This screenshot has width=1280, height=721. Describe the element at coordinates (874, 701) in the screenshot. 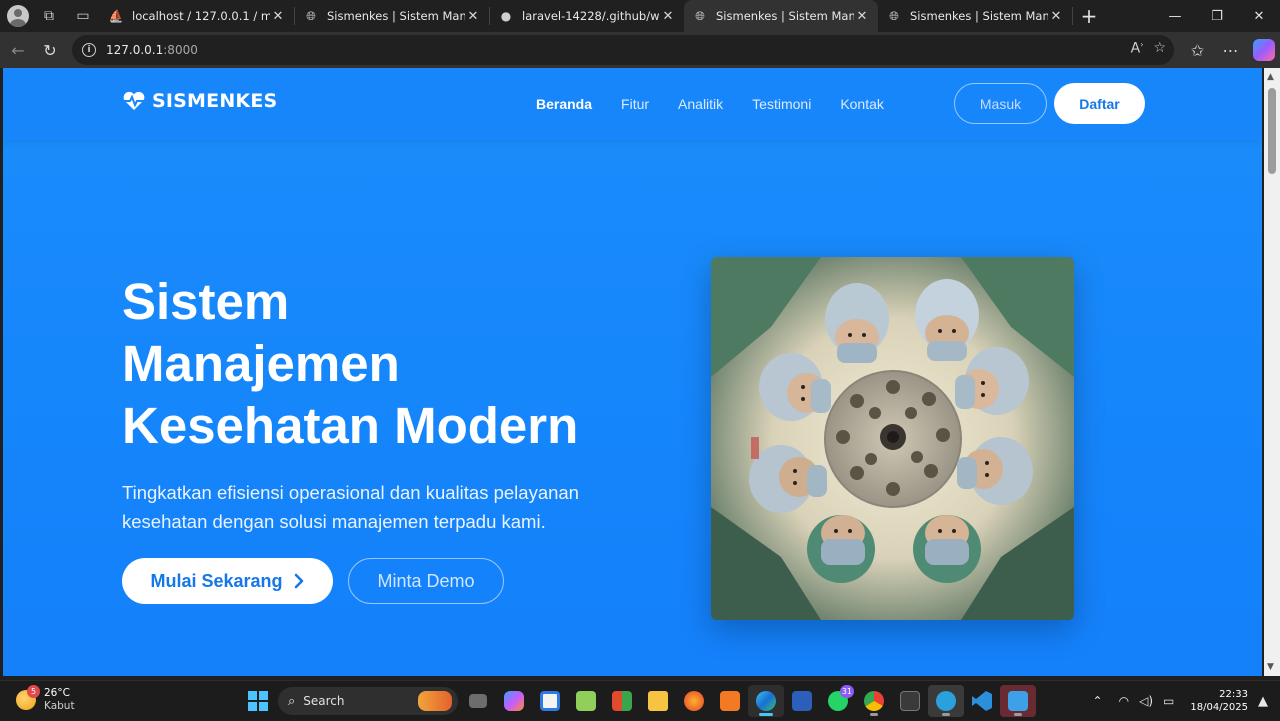

I see `chrome-icon` at that location.